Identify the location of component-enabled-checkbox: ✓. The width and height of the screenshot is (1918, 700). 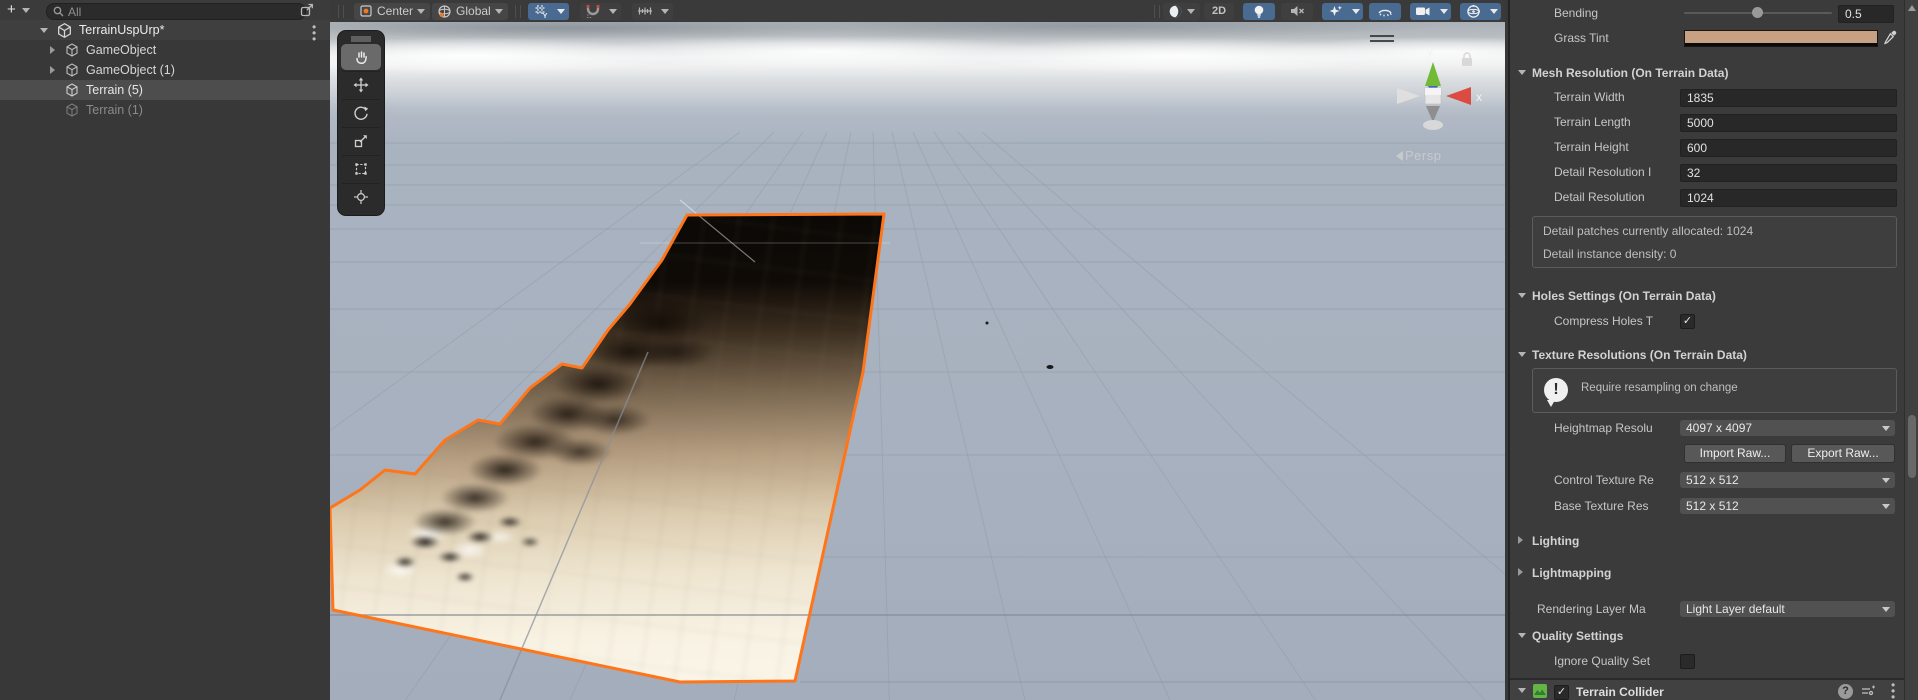
(1561, 692).